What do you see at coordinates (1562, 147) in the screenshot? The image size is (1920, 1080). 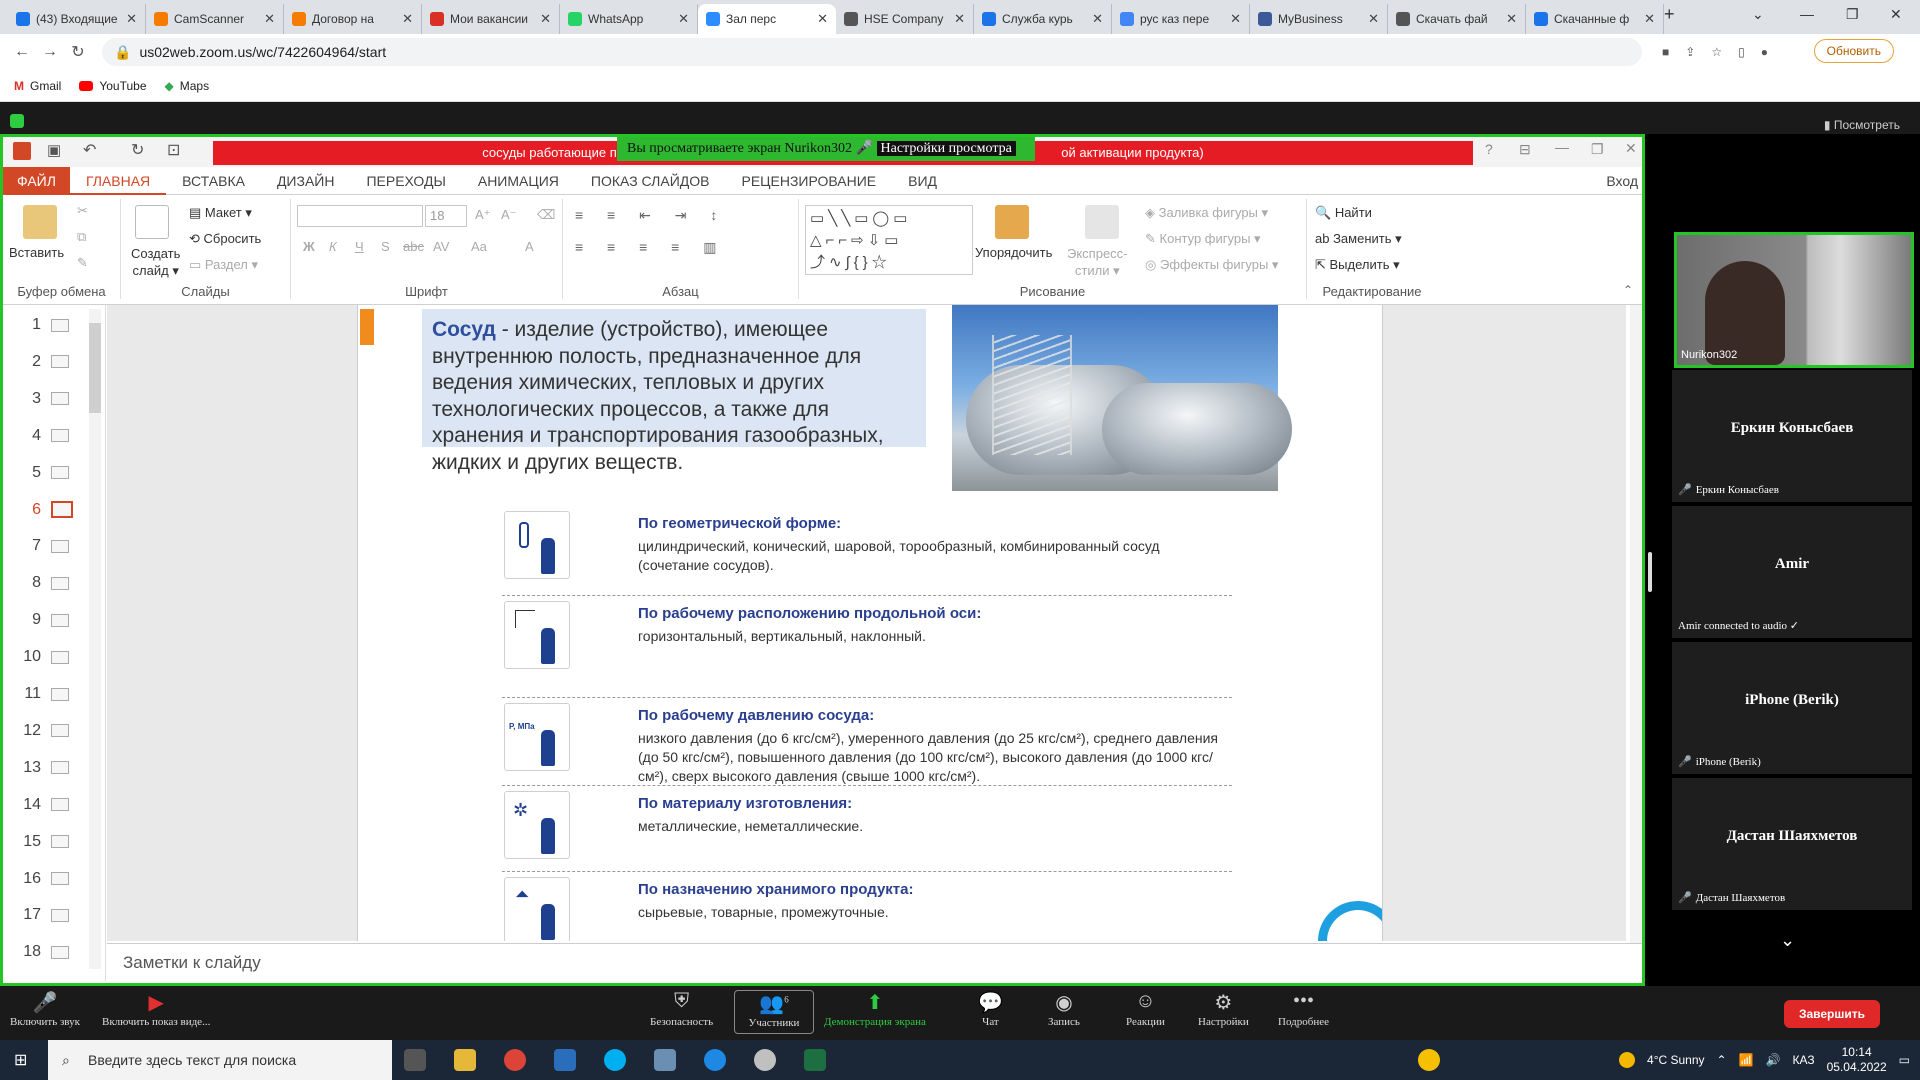 I see `ppt-minimize-icon: —` at bounding box center [1562, 147].